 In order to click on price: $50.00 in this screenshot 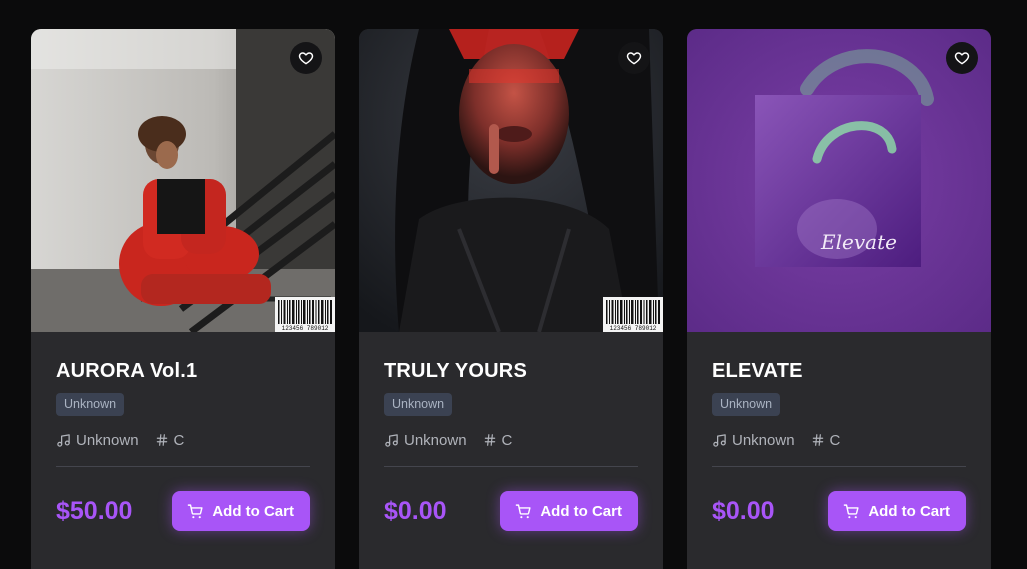, I will do `click(94, 510)`.